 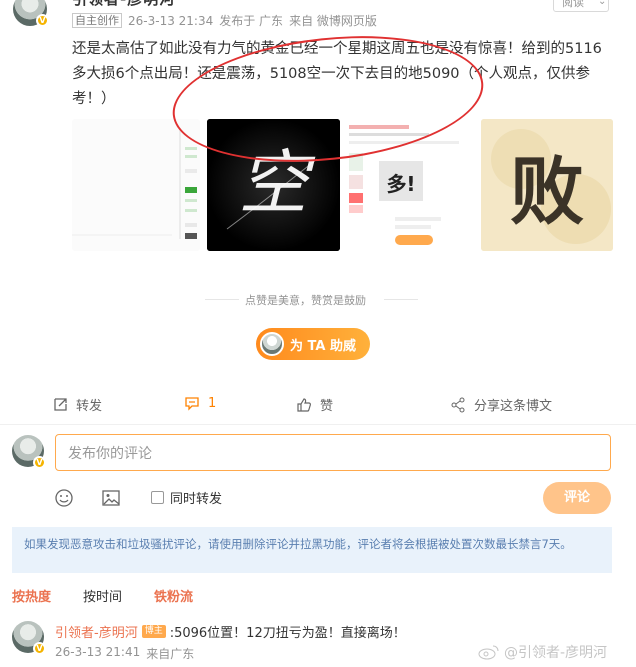 I want to click on my-verified-icon: V, so click(x=39, y=462).